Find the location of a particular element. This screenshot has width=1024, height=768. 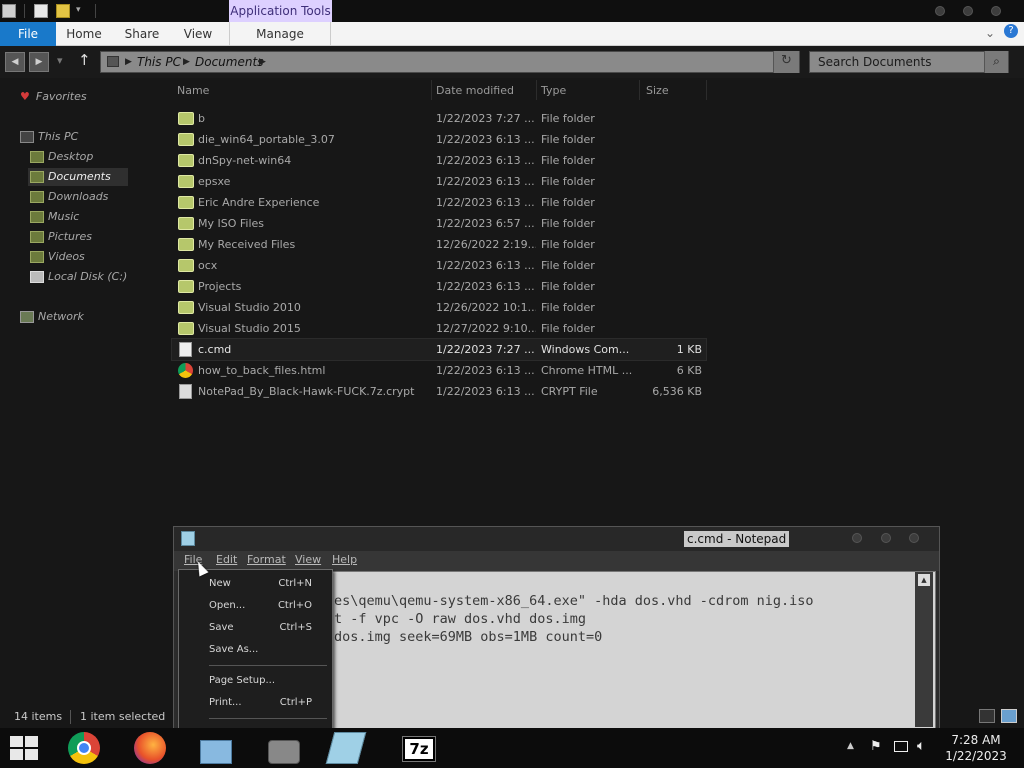

column-header-size: Size is located at coordinates (676, 91).